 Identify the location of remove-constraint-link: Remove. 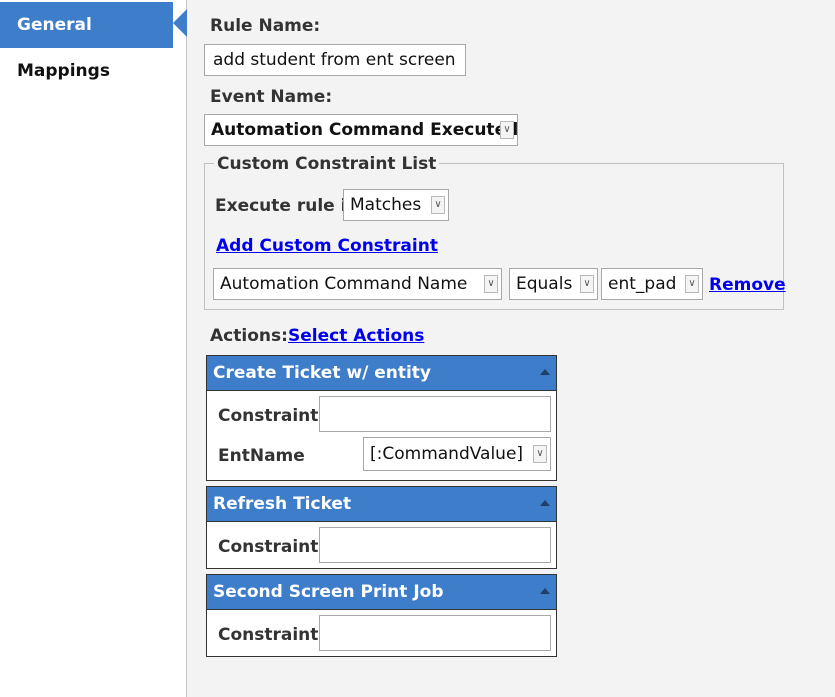
(747, 285).